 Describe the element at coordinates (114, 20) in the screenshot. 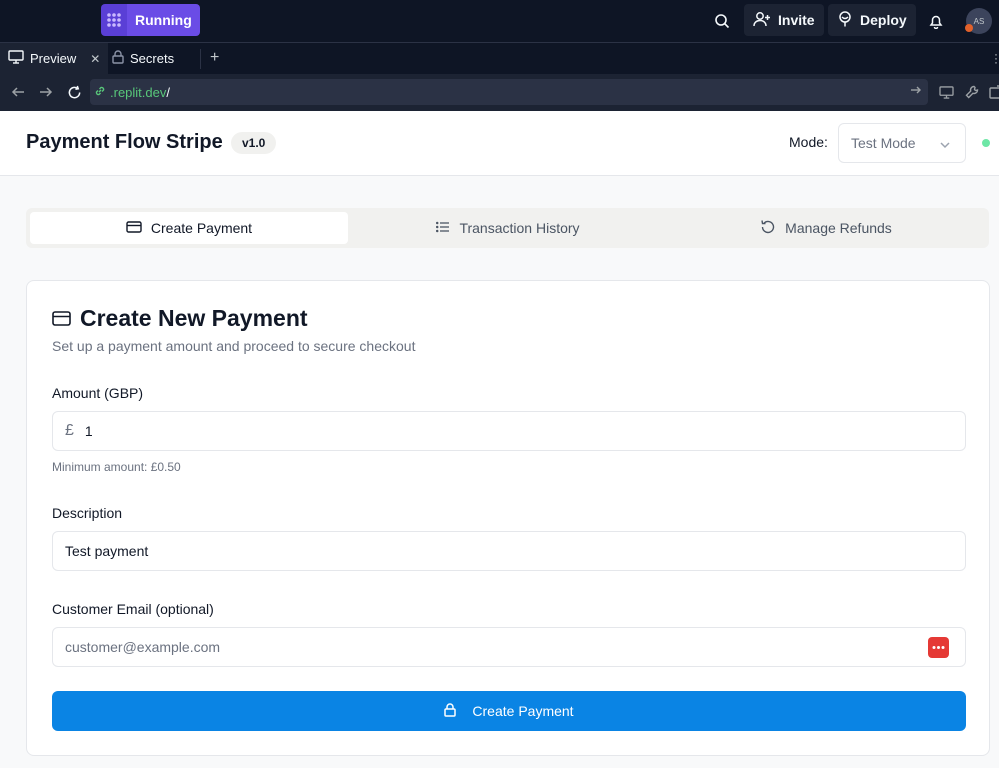

I see `running-icon` at that location.